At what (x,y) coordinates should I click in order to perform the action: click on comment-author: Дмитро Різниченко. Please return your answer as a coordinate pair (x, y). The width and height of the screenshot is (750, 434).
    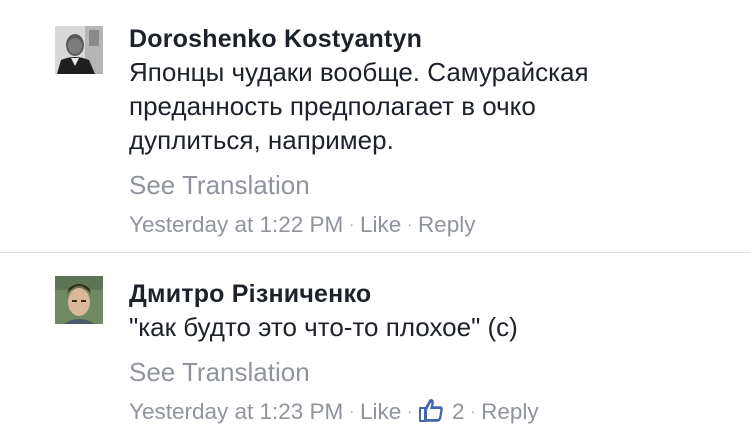
    Looking at the image, I should click on (429, 294).